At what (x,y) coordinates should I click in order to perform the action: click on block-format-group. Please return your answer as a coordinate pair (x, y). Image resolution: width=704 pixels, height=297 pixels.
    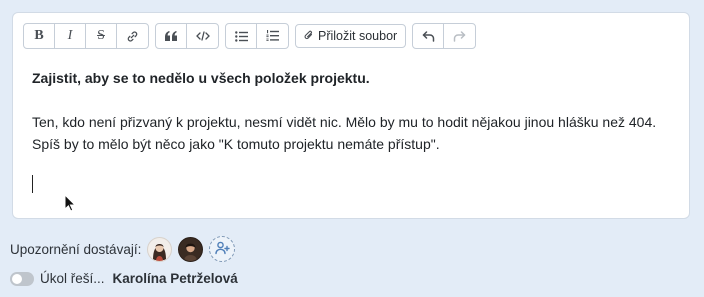
    Looking at the image, I should click on (187, 36).